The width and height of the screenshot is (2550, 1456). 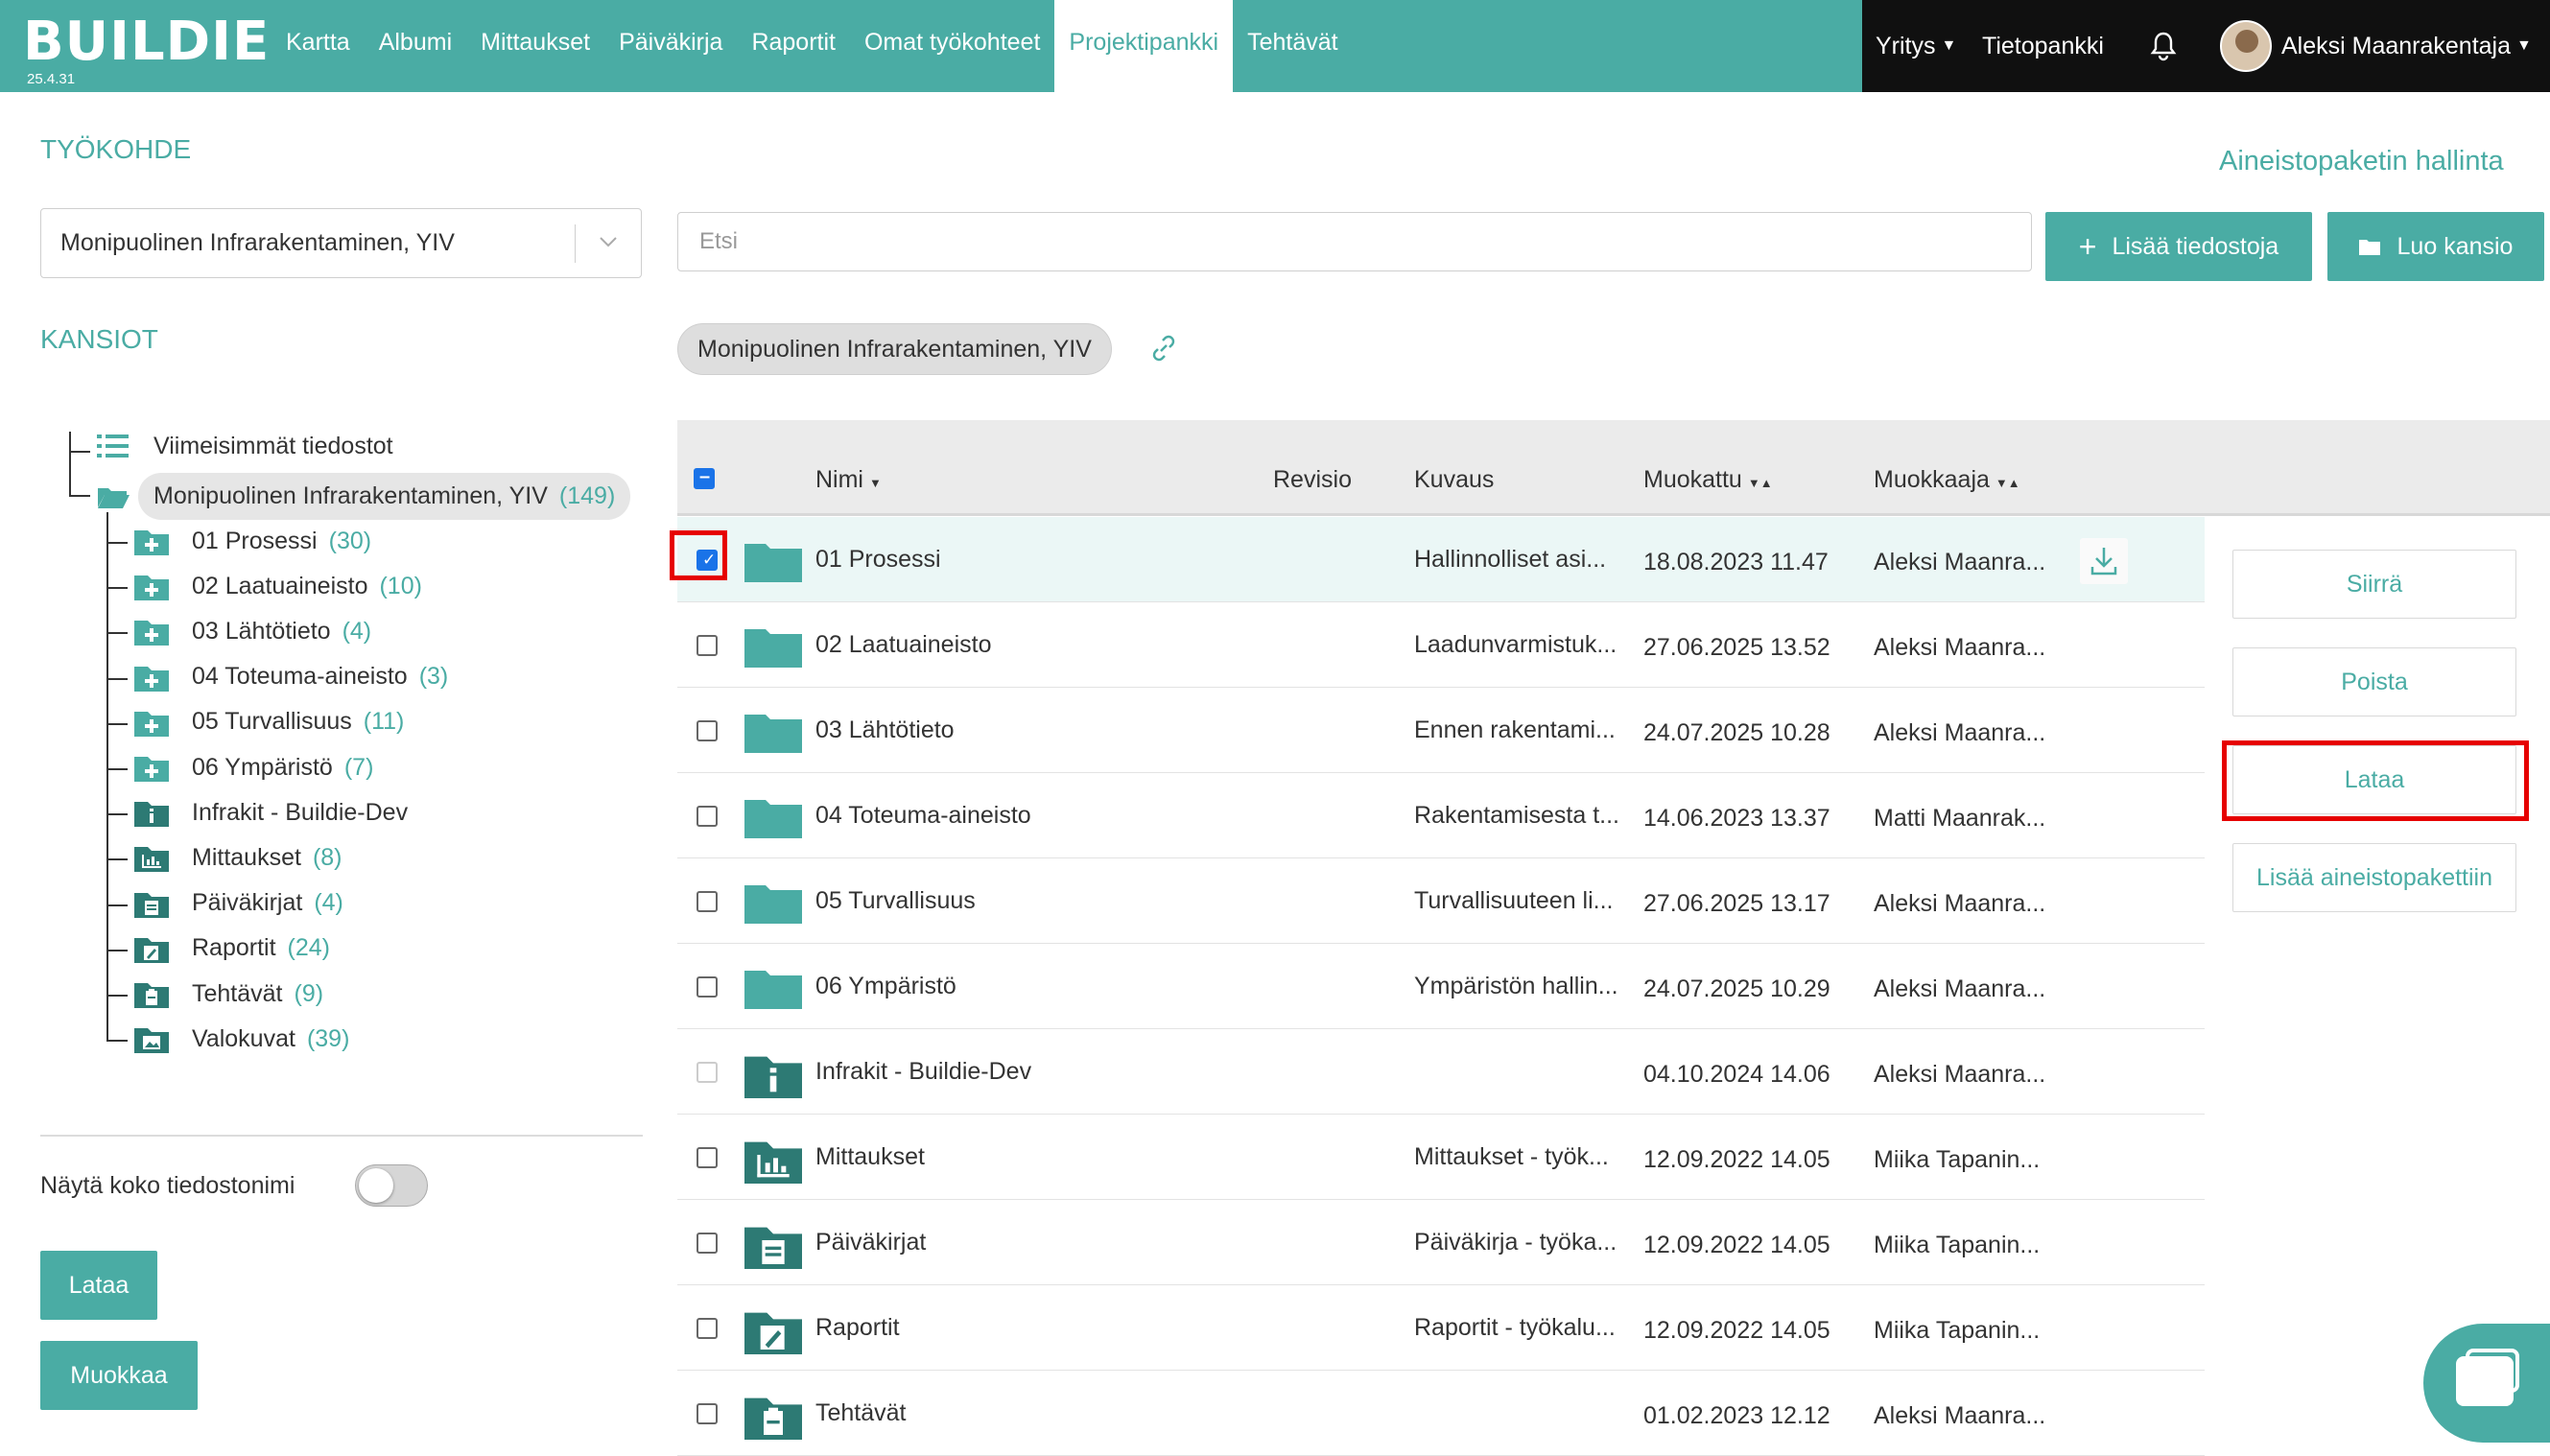 What do you see at coordinates (923, 816) in the screenshot?
I see `row-name: 04 Toteuma-aineisto` at bounding box center [923, 816].